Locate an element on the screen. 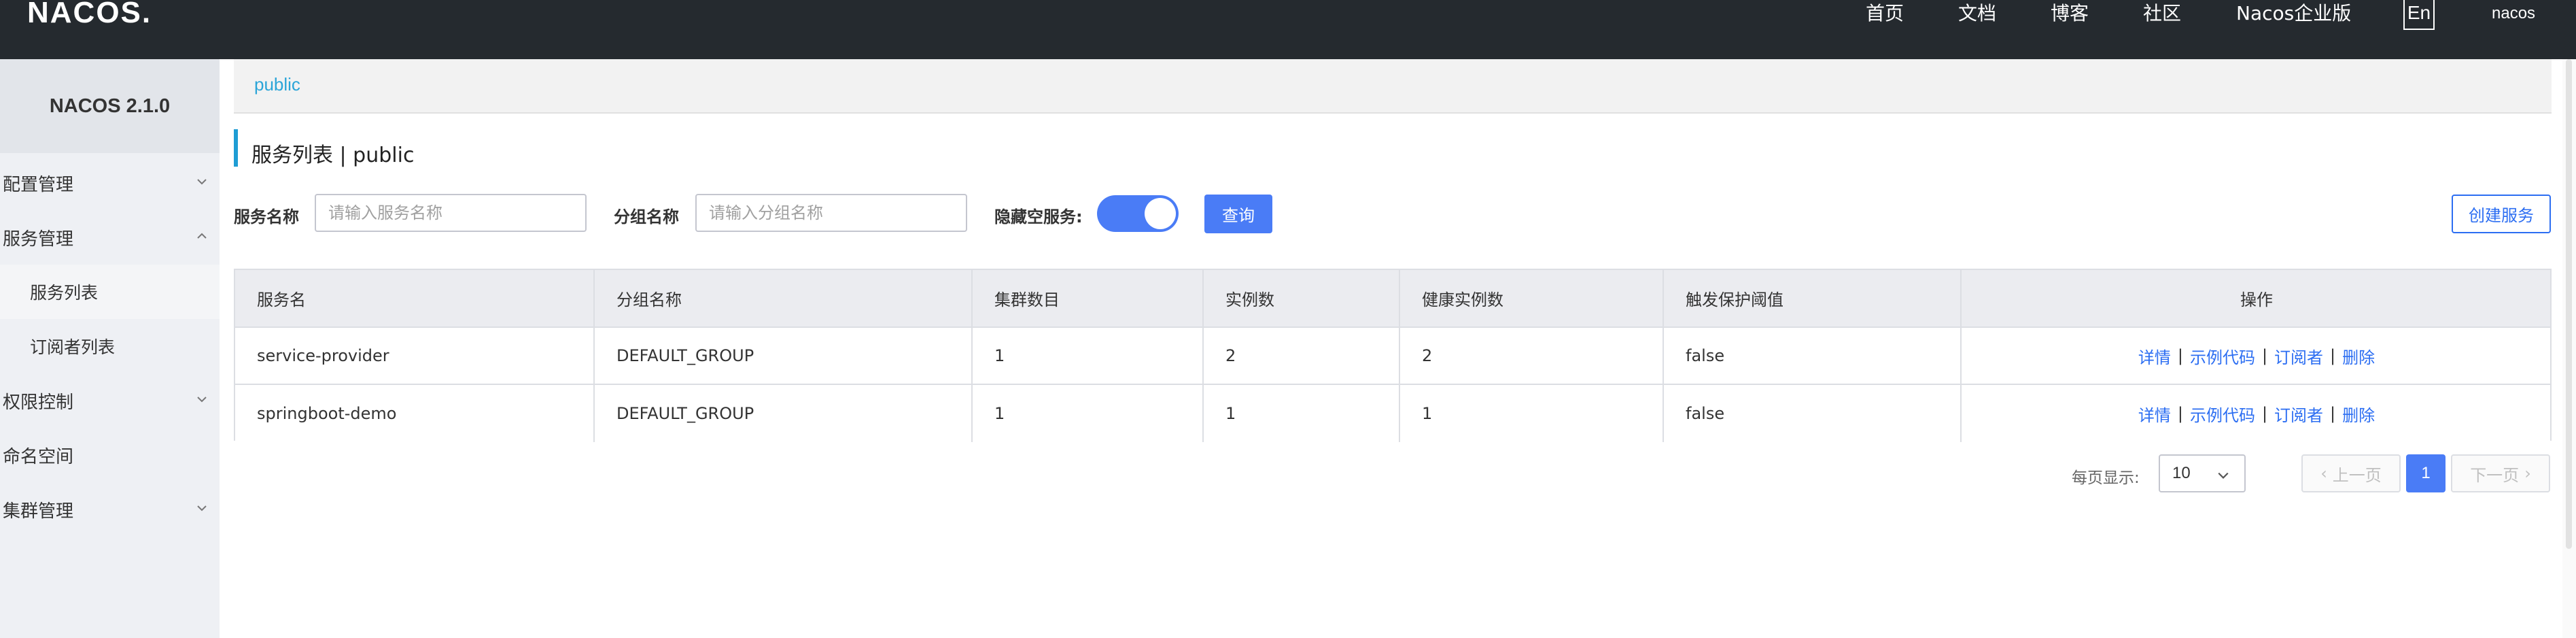 The image size is (2576, 638). chevron-up-icon is located at coordinates (202, 236).